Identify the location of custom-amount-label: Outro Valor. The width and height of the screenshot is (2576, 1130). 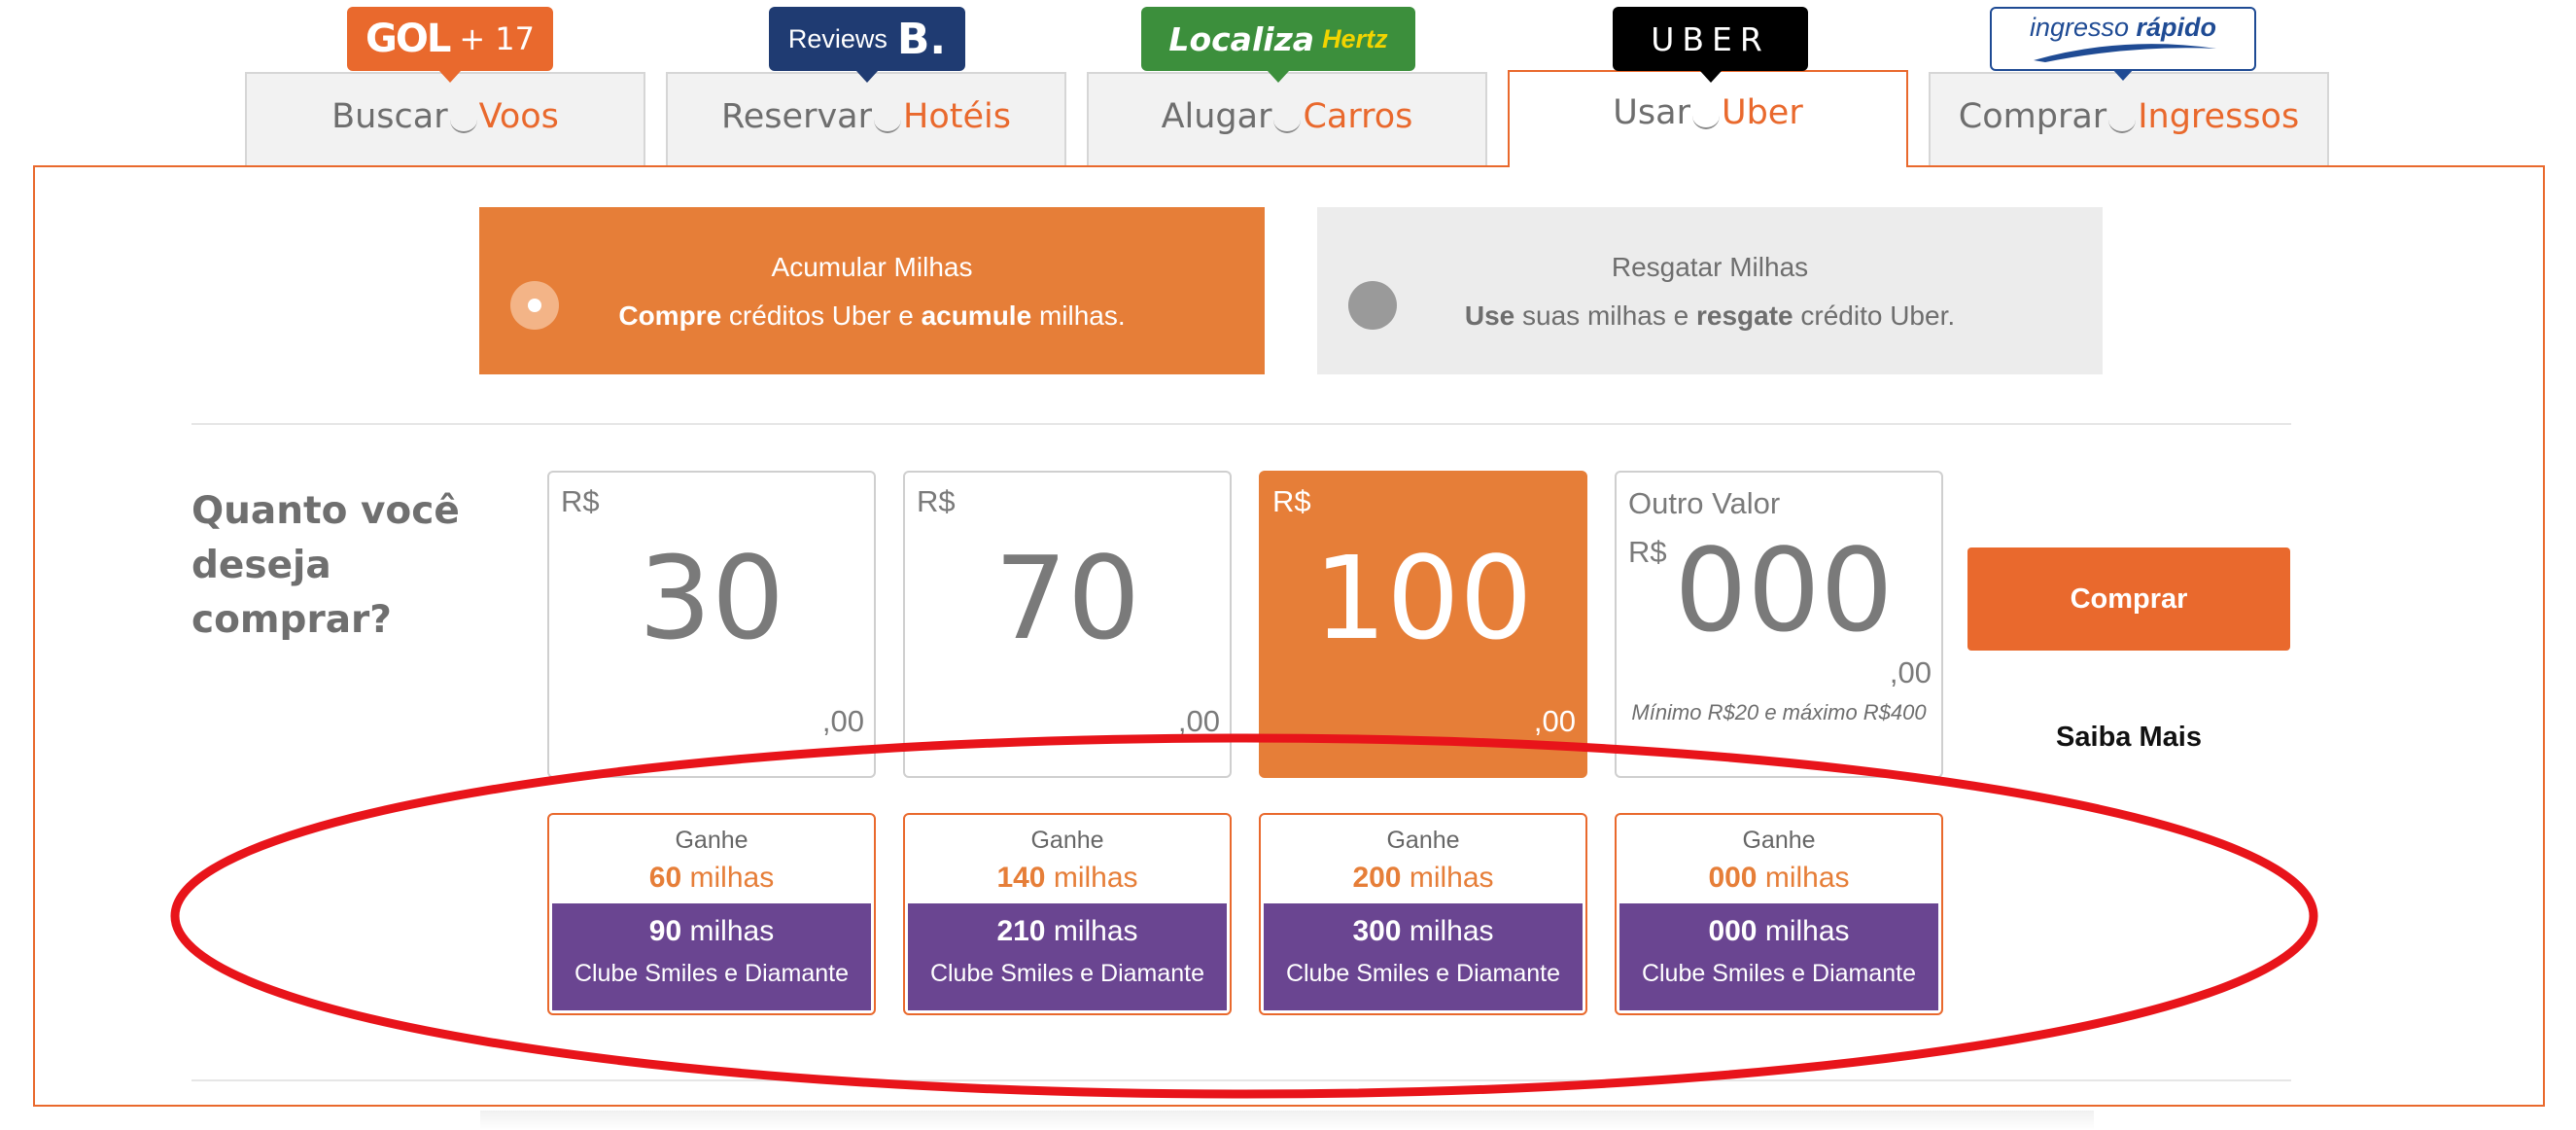
(1704, 503).